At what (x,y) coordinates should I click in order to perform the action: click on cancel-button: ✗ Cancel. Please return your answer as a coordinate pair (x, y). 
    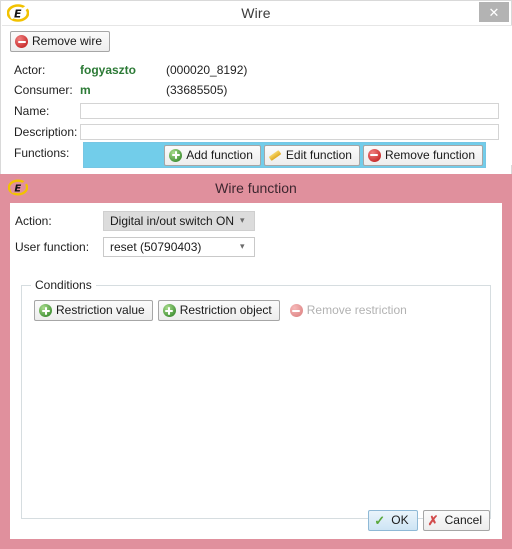
    Looking at the image, I should click on (456, 520).